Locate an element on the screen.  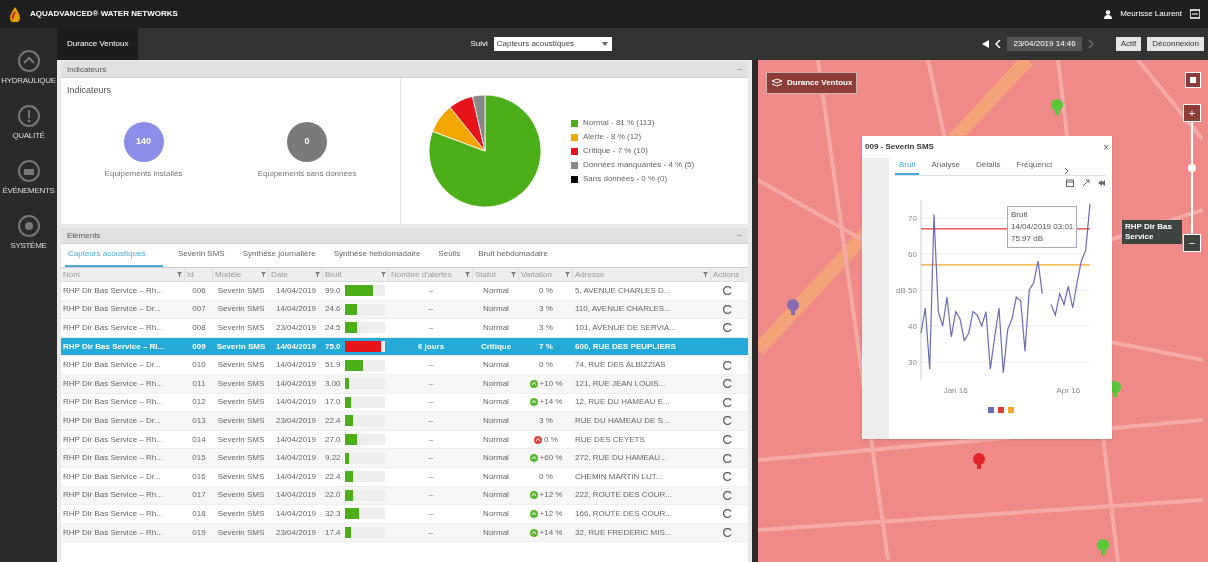
legend-label: Alerte - 8 % (12) is located at coordinates (612, 137).